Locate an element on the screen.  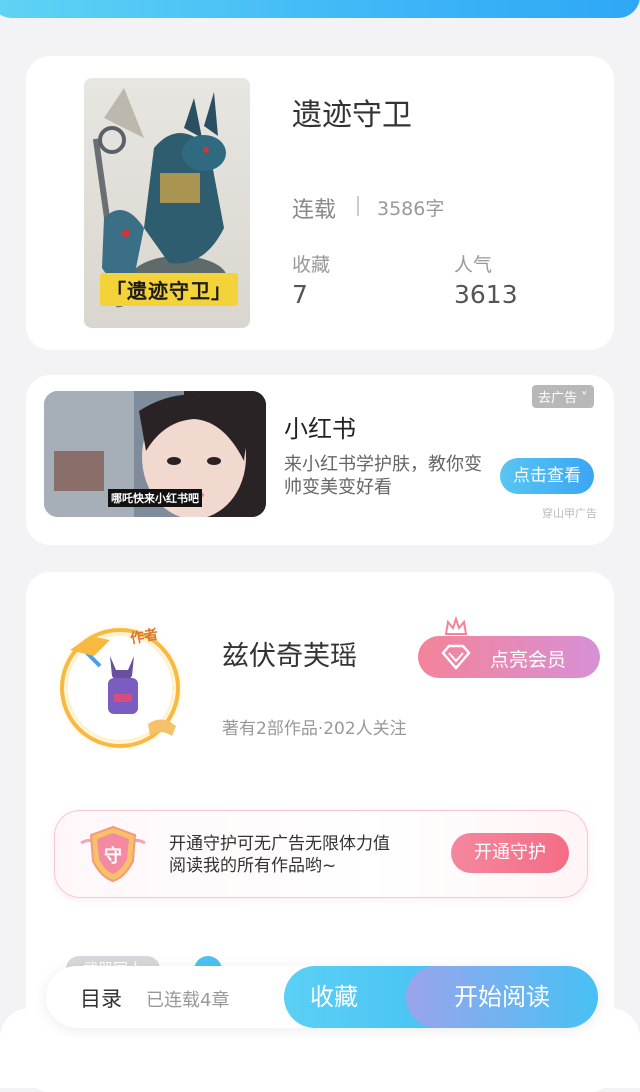
open-guard-button: 开通守护 is located at coordinates (510, 853).